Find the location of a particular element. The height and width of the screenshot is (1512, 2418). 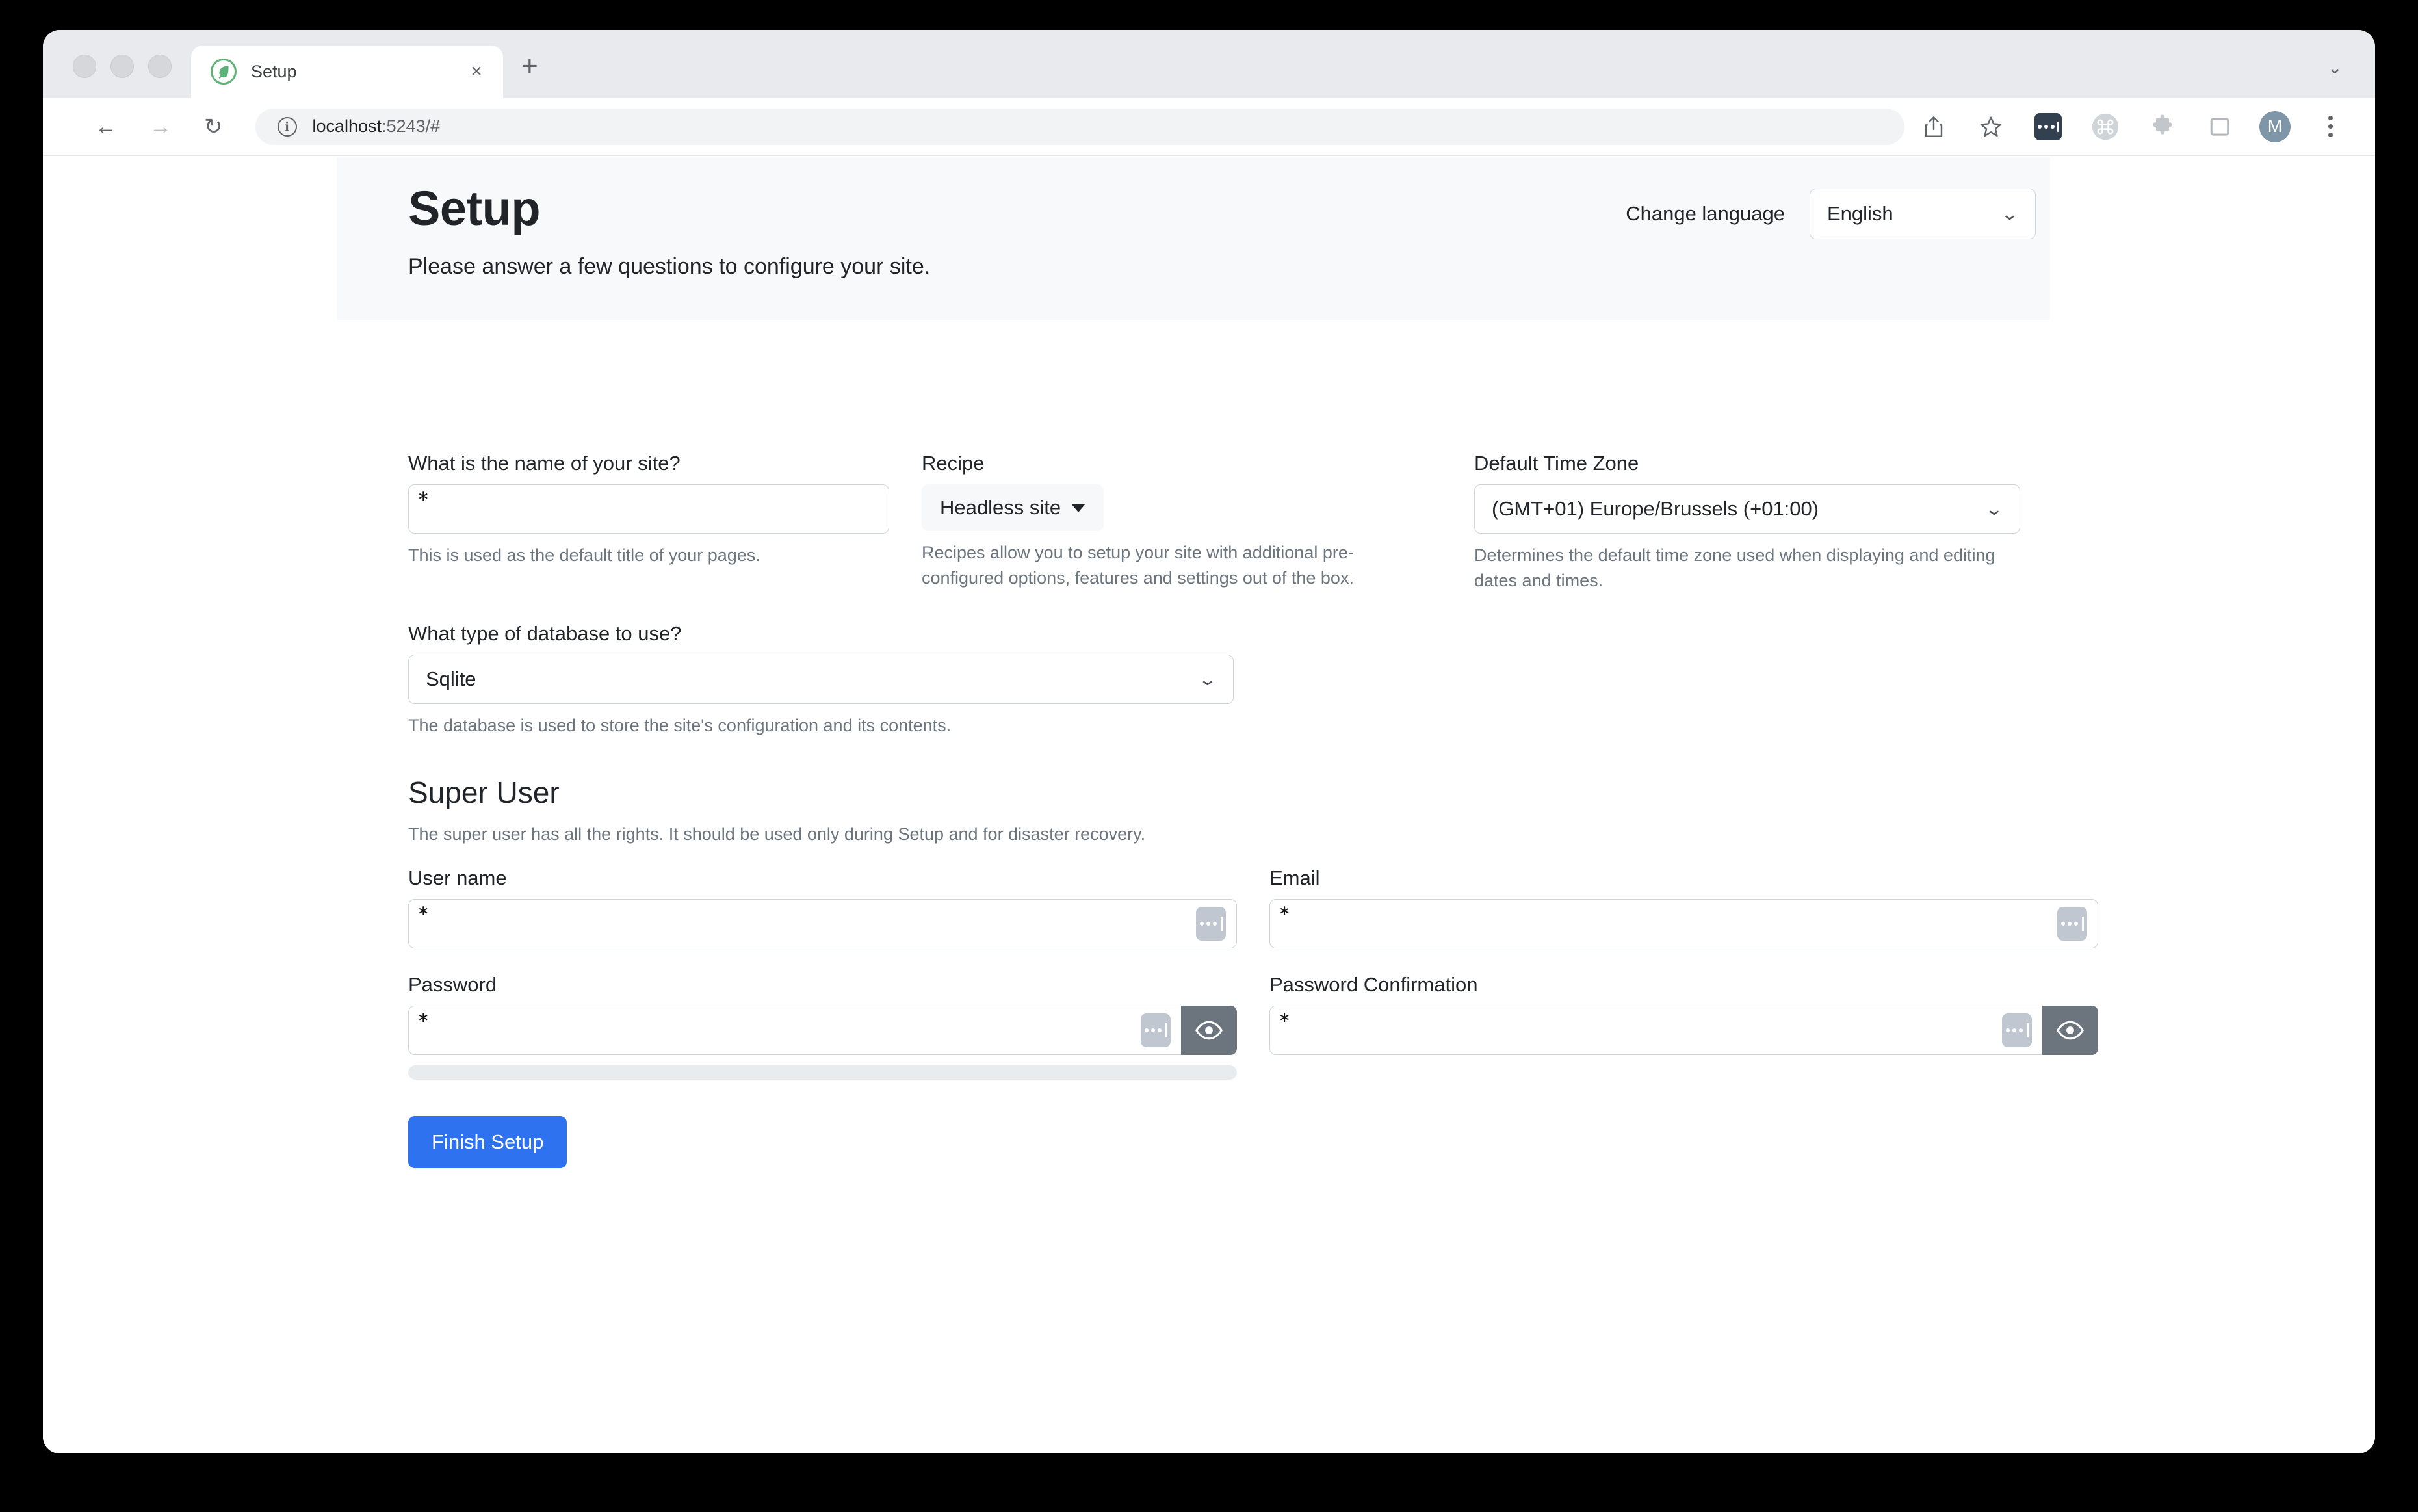

recipe-label: Recipe is located at coordinates (953, 463).